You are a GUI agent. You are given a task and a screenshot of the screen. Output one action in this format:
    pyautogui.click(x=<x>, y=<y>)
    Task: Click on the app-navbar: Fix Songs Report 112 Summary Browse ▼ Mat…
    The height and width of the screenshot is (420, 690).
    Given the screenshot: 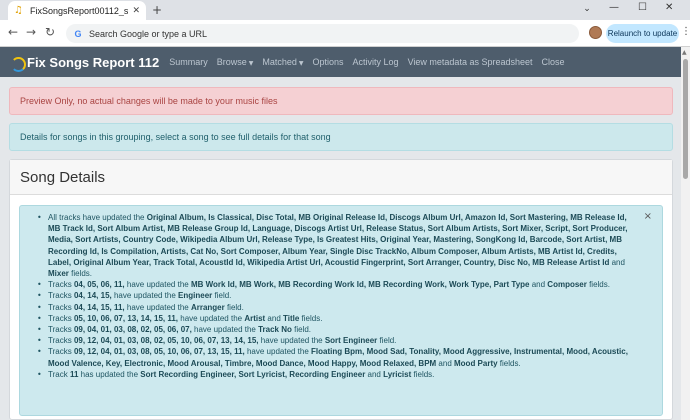 What is the action you would take?
    pyautogui.click(x=340, y=62)
    